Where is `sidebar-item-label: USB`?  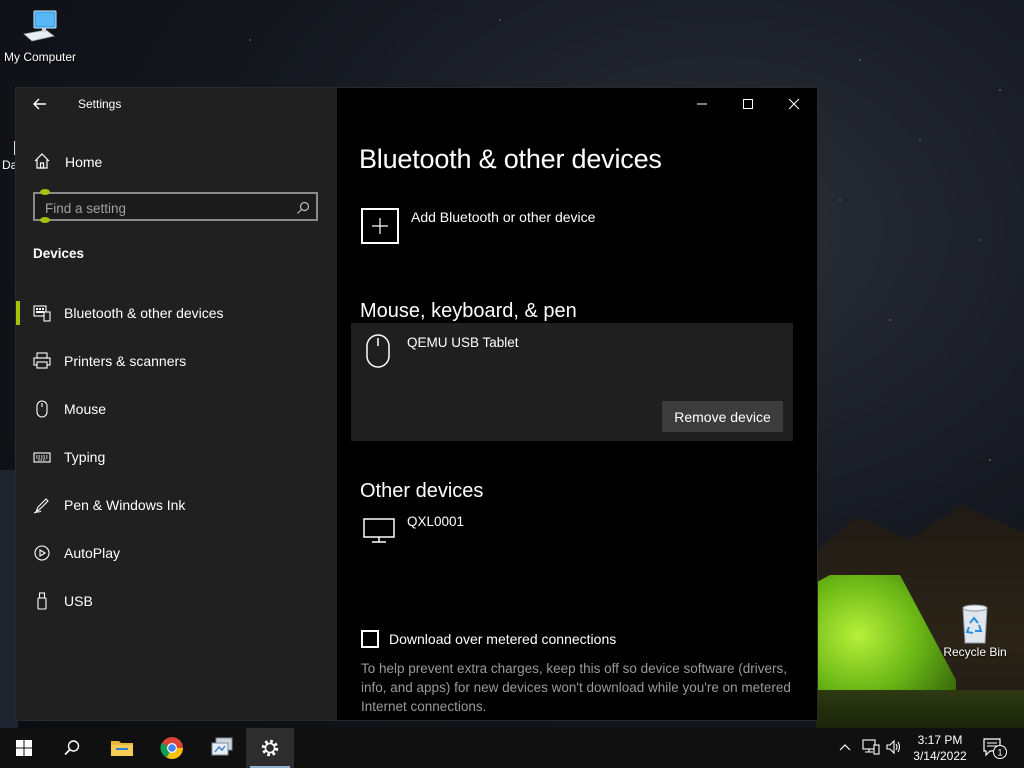 sidebar-item-label: USB is located at coordinates (78, 601).